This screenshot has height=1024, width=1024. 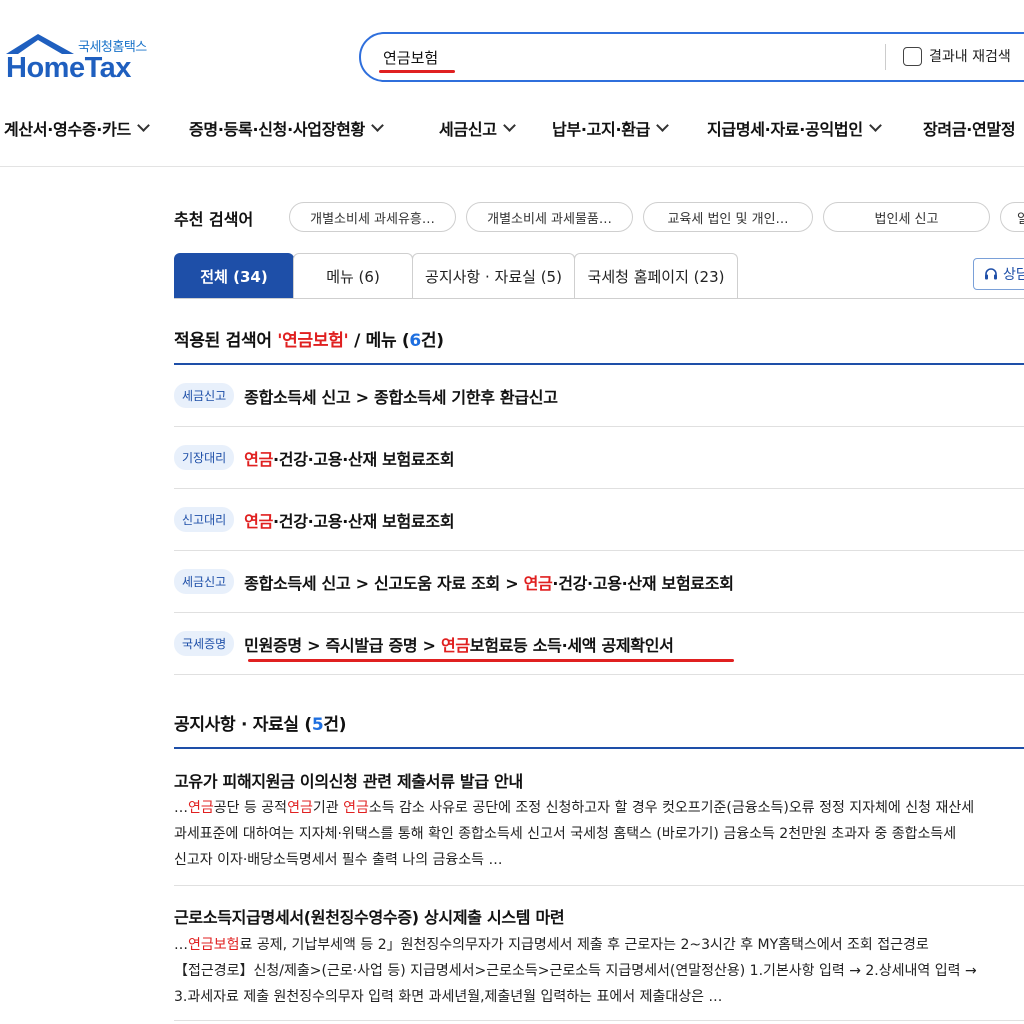 I want to click on tab-nts-homepage: 국세청 홈페이지 (23), so click(x=656, y=276).